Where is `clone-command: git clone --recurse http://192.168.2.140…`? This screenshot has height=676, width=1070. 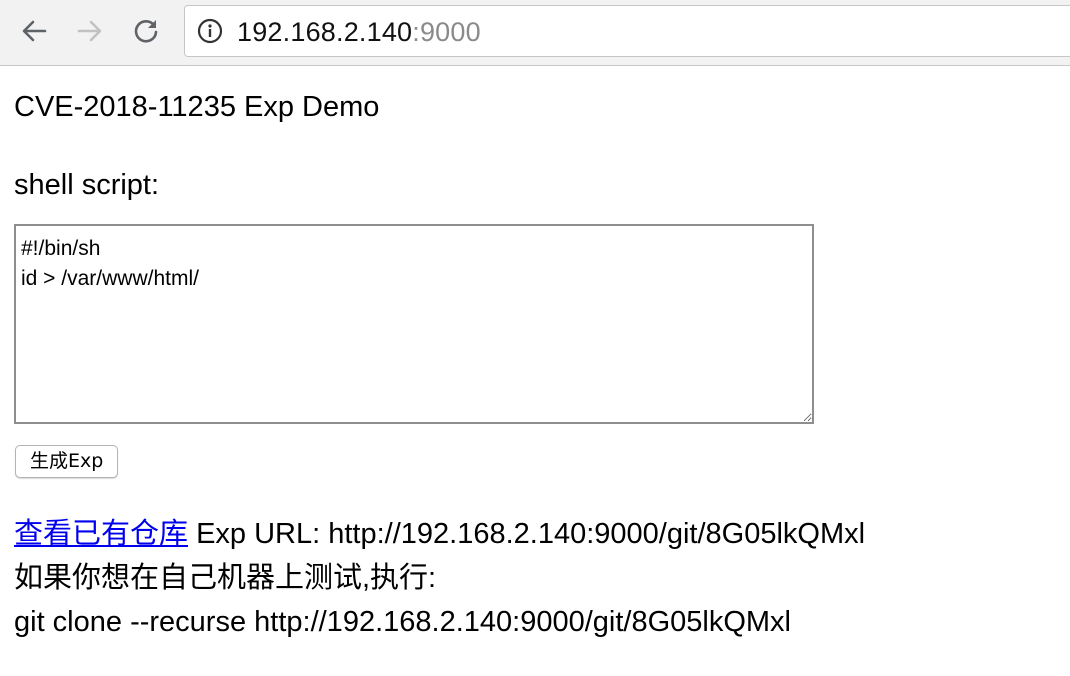
clone-command: git clone --recurse http://192.168.2.140… is located at coordinates (402, 622).